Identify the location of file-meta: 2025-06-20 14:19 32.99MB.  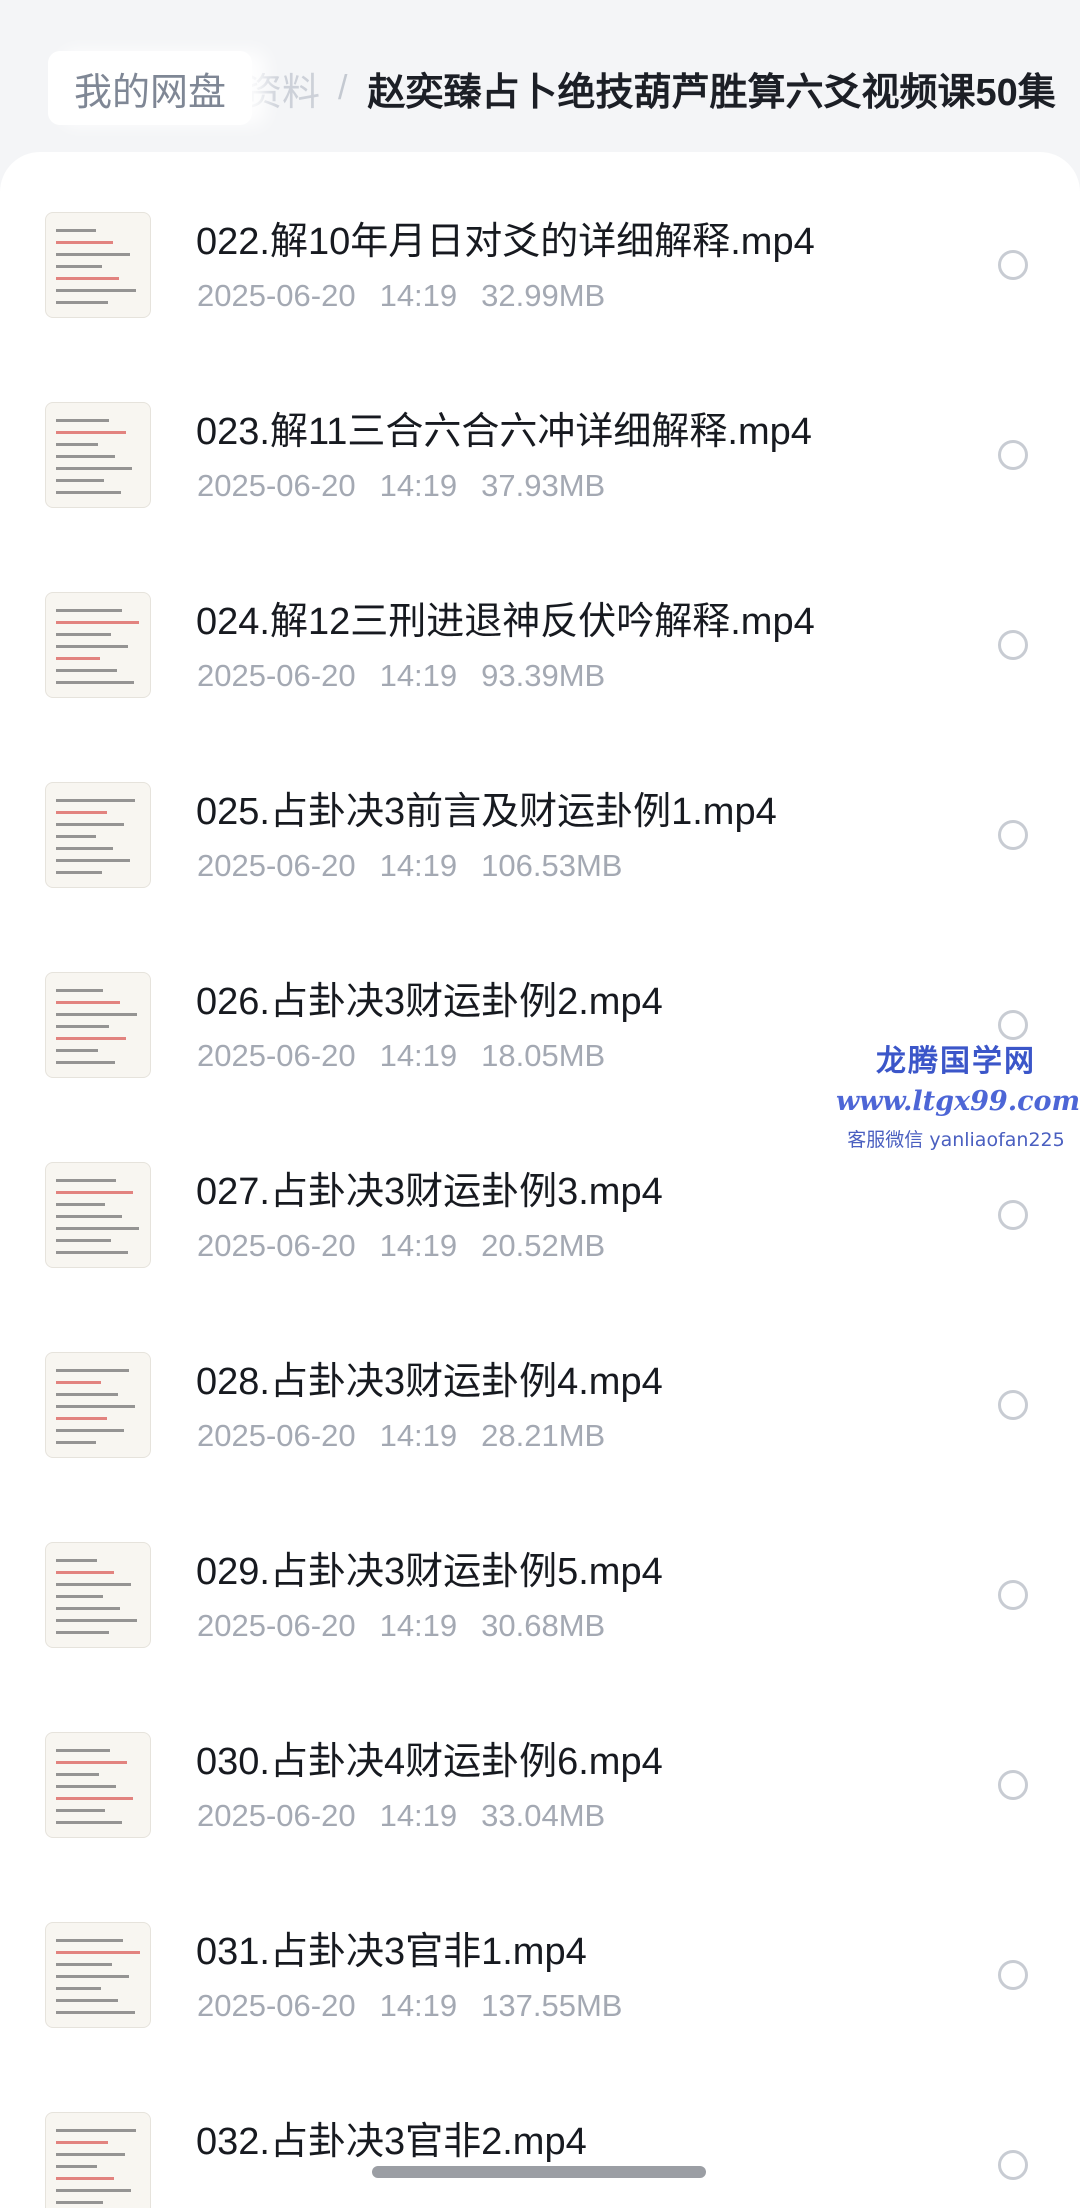
(401, 296).